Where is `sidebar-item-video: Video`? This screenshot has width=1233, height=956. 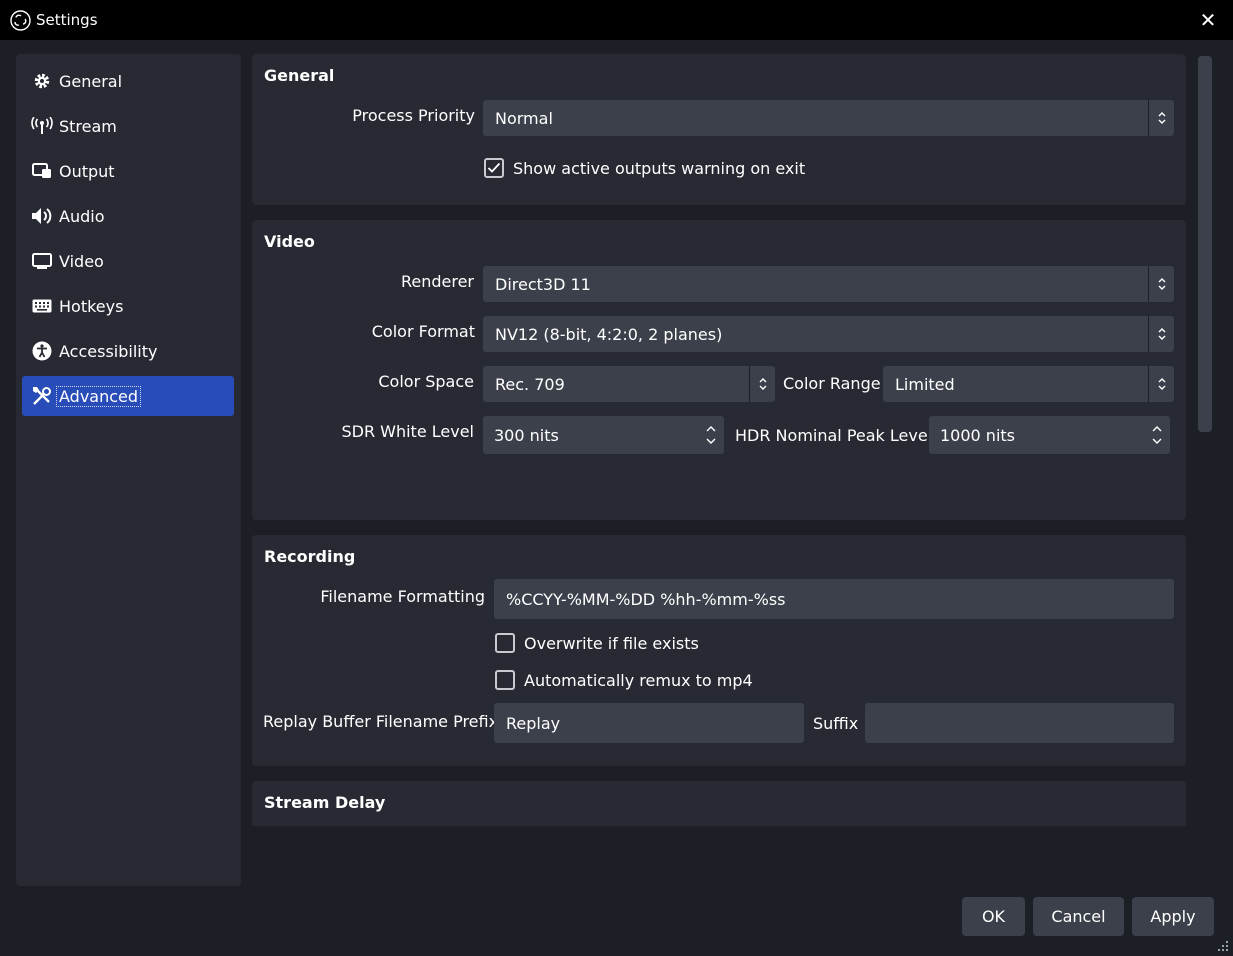
sidebar-item-video: Video is located at coordinates (128, 261).